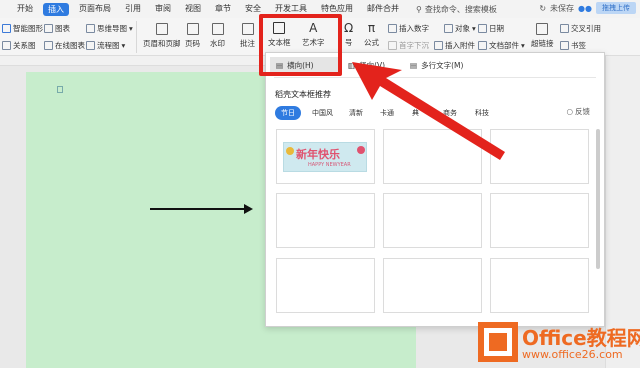 This screenshot has width=640, height=368. I want to click on feedback-button: ○ 反馈, so click(578, 111).